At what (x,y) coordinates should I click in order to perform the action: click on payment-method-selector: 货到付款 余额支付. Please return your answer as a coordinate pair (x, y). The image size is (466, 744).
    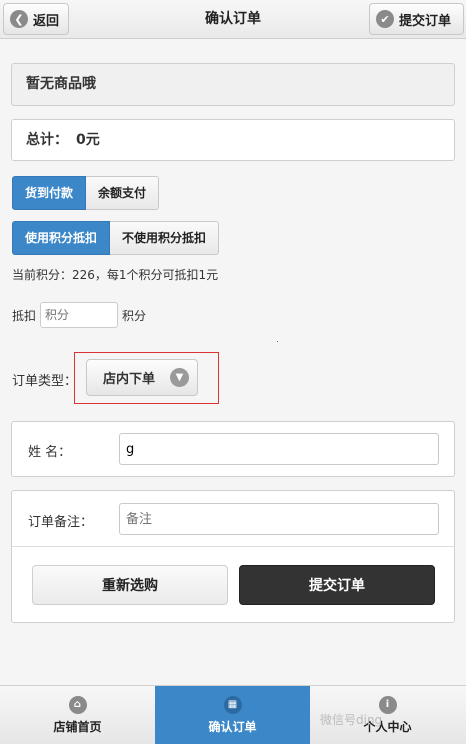
    Looking at the image, I should click on (86, 193).